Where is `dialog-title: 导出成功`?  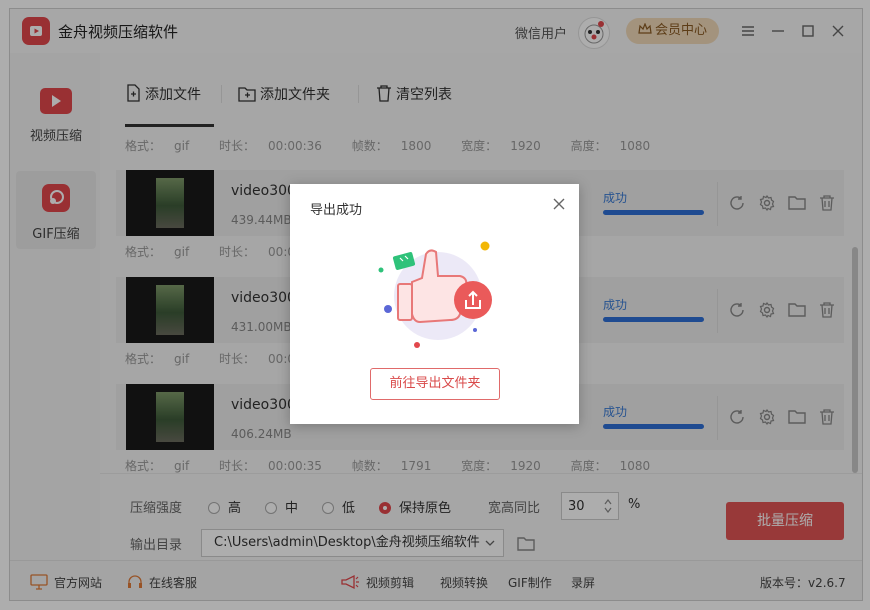
dialog-title: 导出成功 is located at coordinates (336, 210).